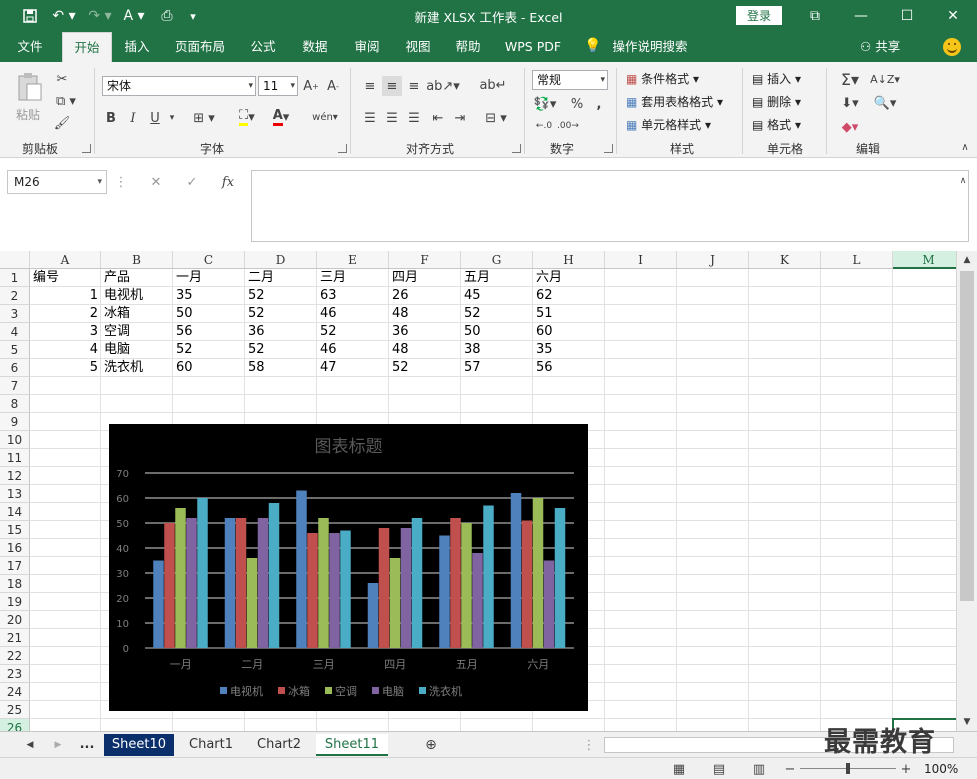 The image size is (977, 779). I want to click on increase-indent-icon: ⇥, so click(460, 118).